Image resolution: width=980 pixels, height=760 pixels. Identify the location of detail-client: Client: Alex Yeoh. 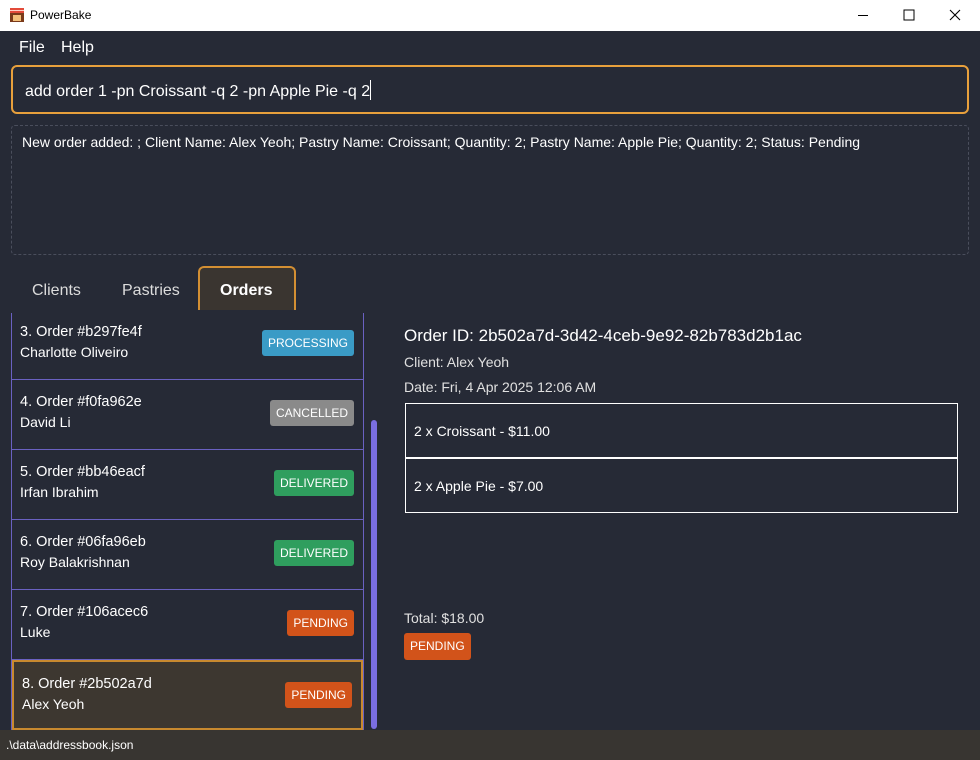
(457, 362).